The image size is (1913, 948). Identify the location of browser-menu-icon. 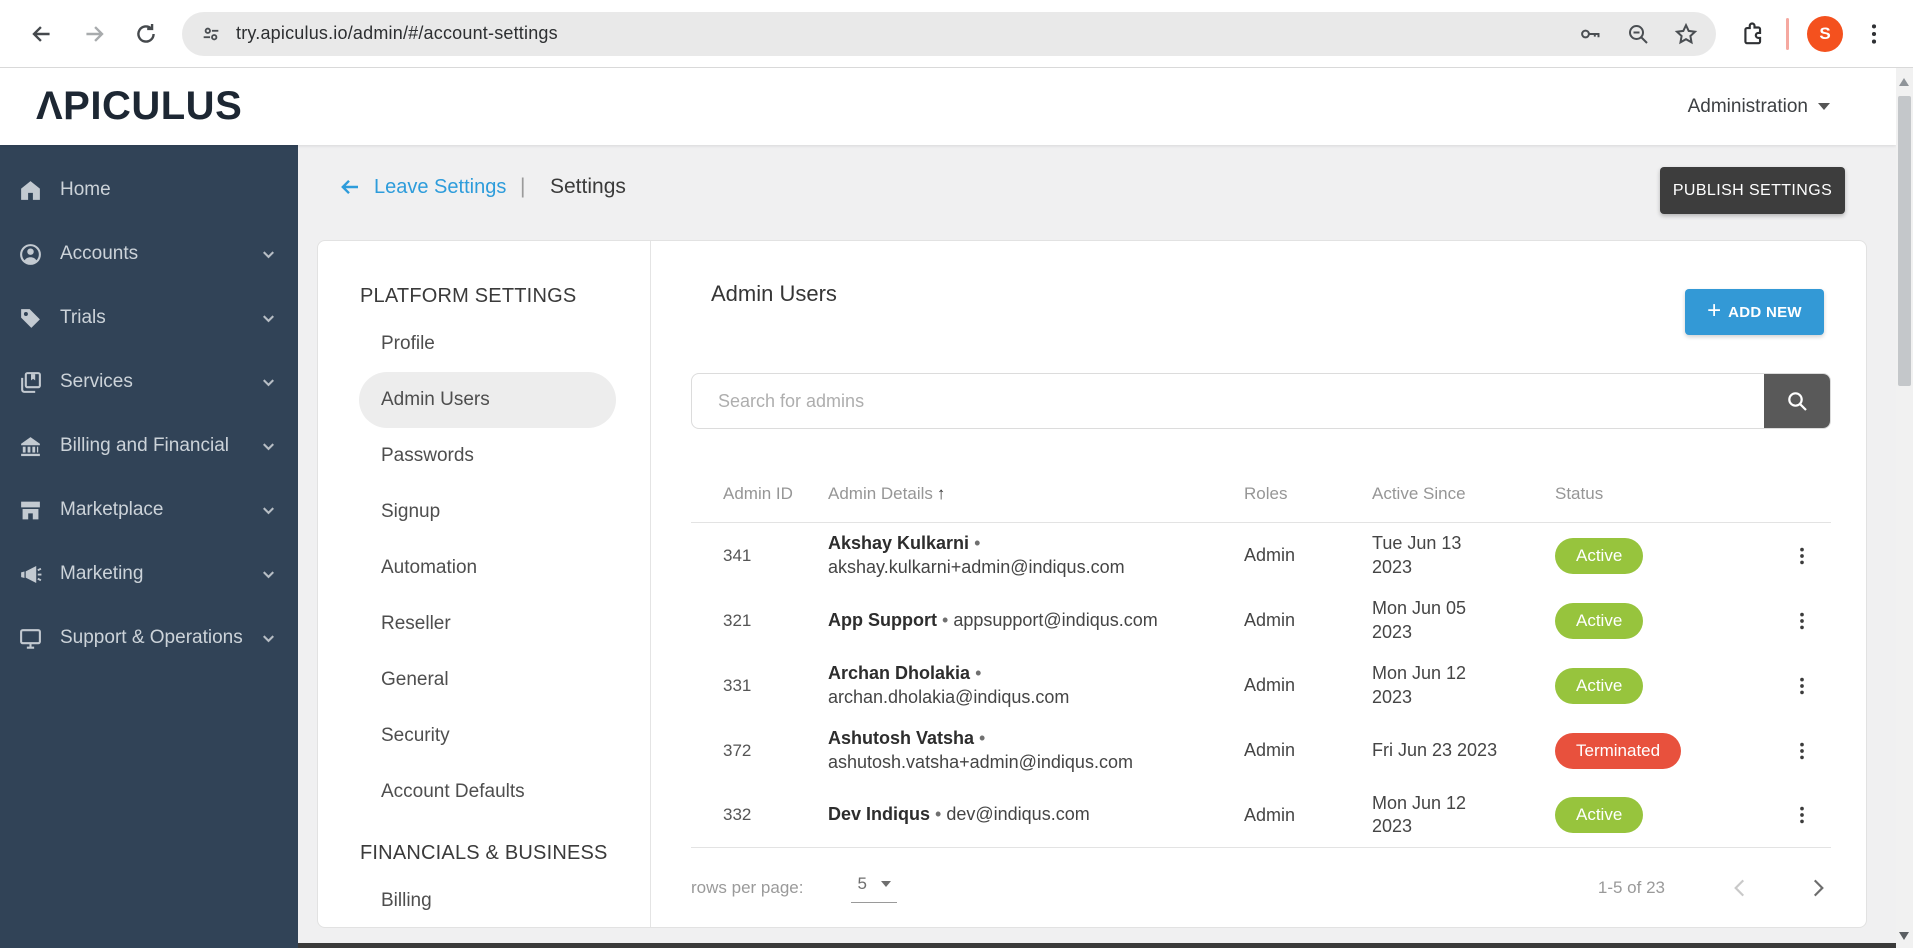
(1874, 34).